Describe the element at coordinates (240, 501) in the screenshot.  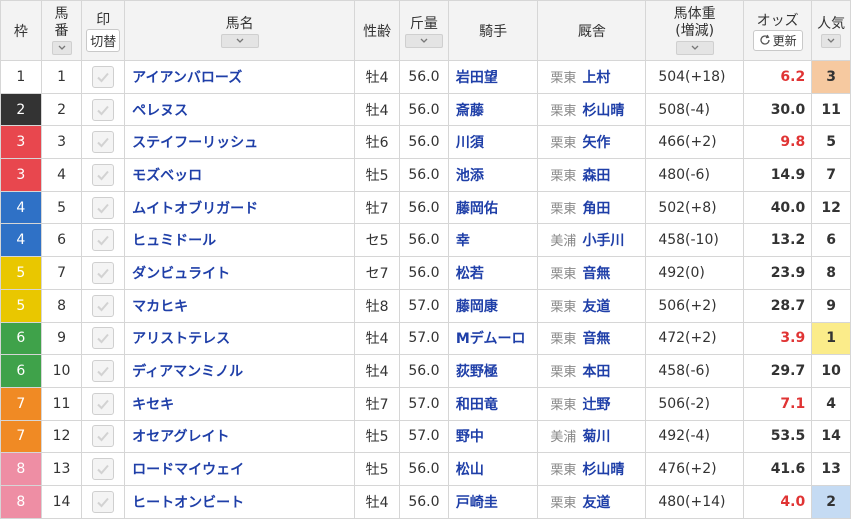
I see `horse-name-link: ヒートオンビート` at that location.